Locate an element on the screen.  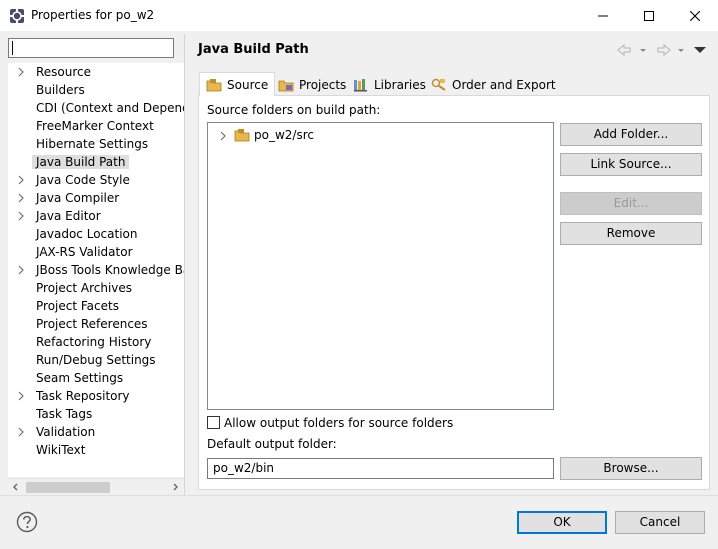
tree-item-label: Builders is located at coordinates (60, 90).